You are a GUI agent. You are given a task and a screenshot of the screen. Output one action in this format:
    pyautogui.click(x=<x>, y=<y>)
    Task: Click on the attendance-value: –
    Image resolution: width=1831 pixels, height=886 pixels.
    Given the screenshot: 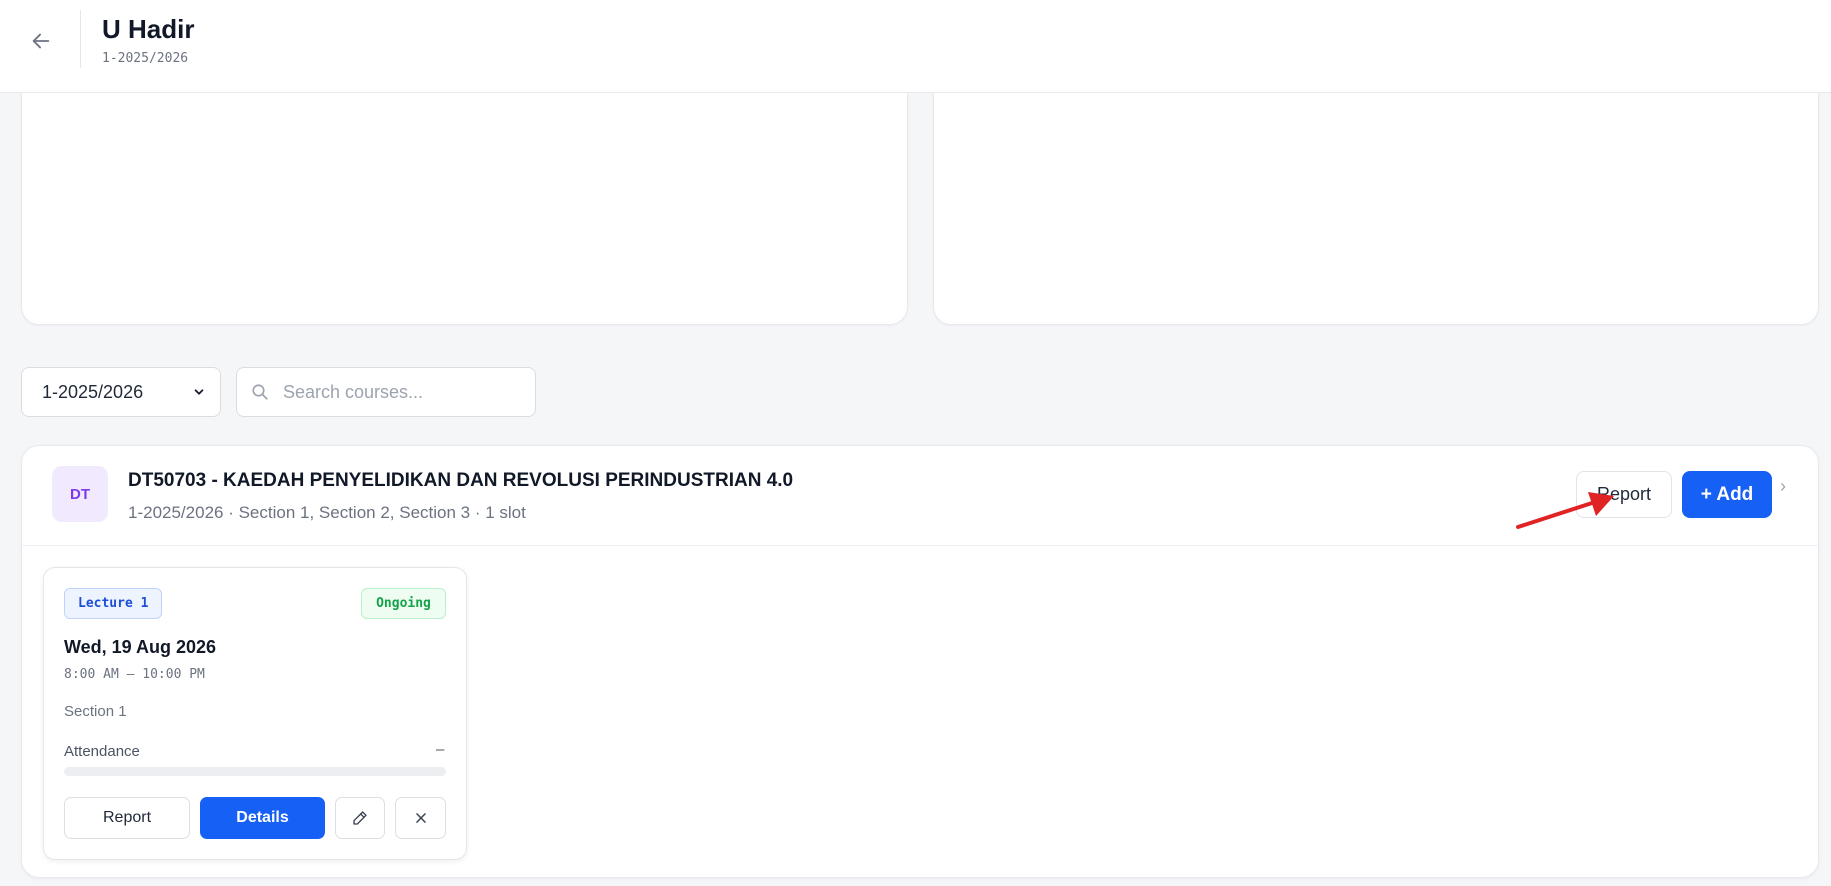 What is the action you would take?
    pyautogui.click(x=440, y=749)
    